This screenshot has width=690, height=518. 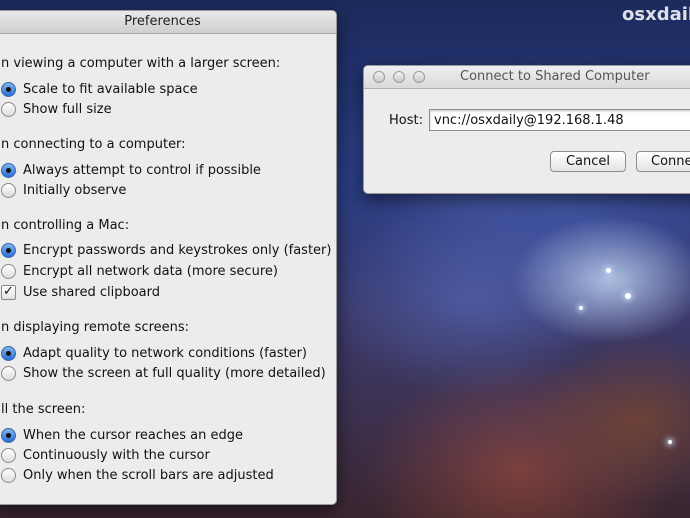 I want to click on radio-show-full-size: Show full size, so click(x=56, y=109).